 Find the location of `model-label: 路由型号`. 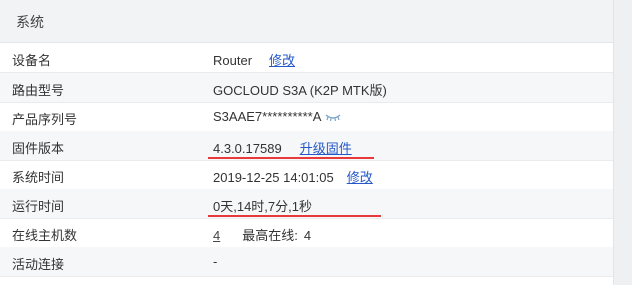

model-label: 路由型号 is located at coordinates (38, 90).